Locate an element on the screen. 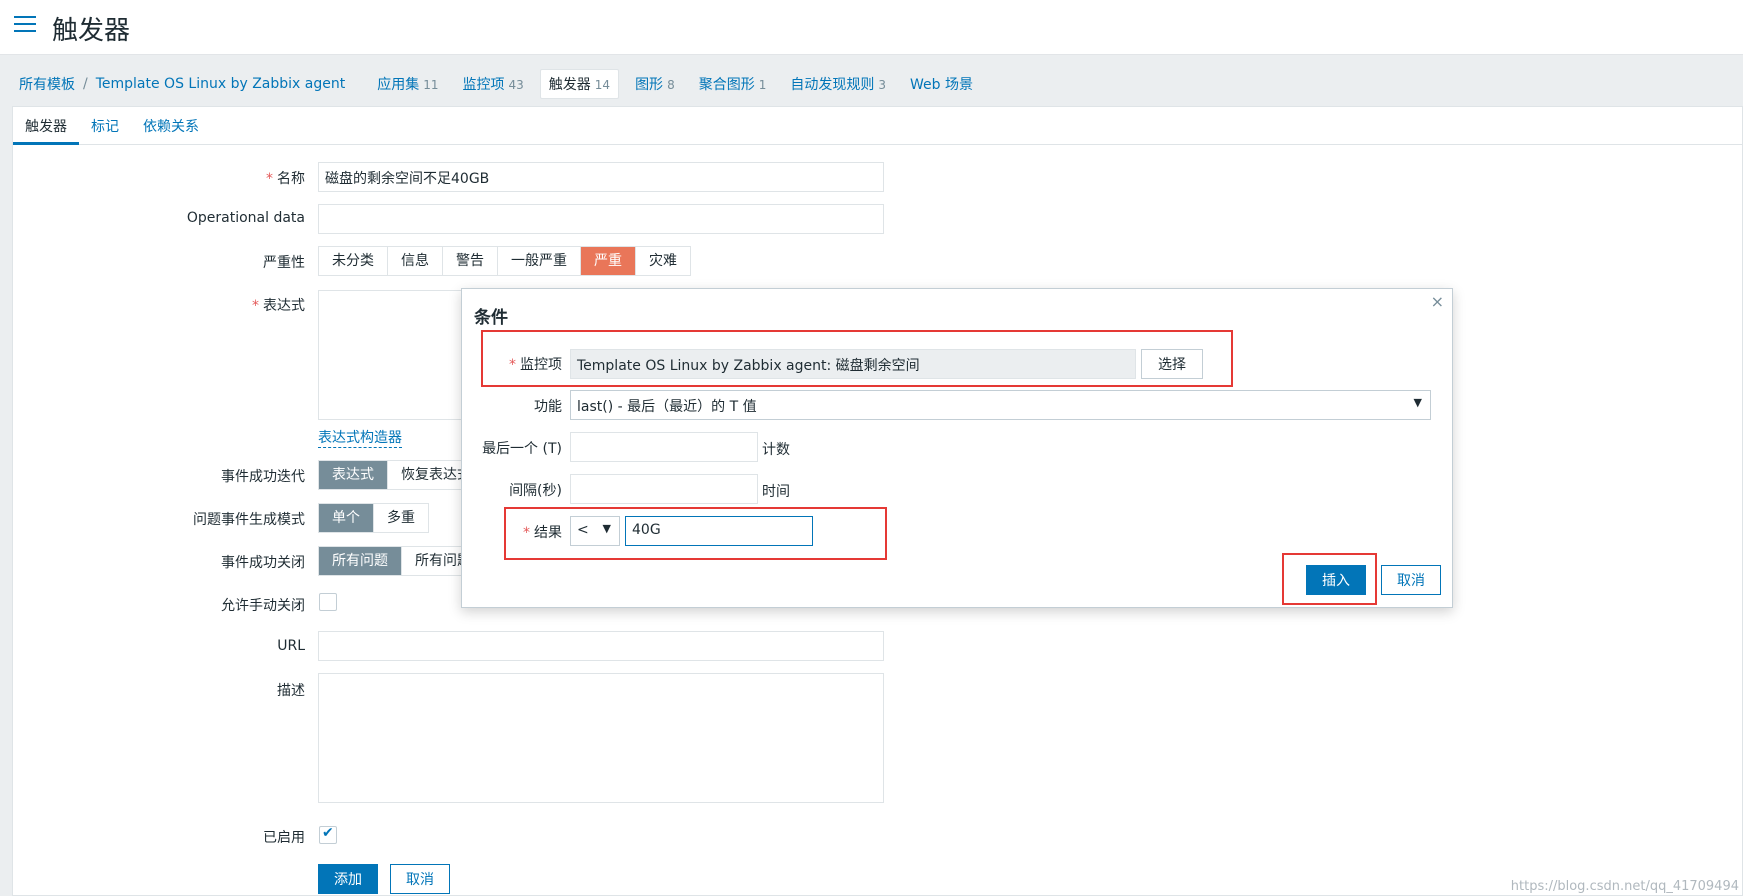  ok-close-selector: 所有问题 所有问题 is located at coordinates (401, 561).